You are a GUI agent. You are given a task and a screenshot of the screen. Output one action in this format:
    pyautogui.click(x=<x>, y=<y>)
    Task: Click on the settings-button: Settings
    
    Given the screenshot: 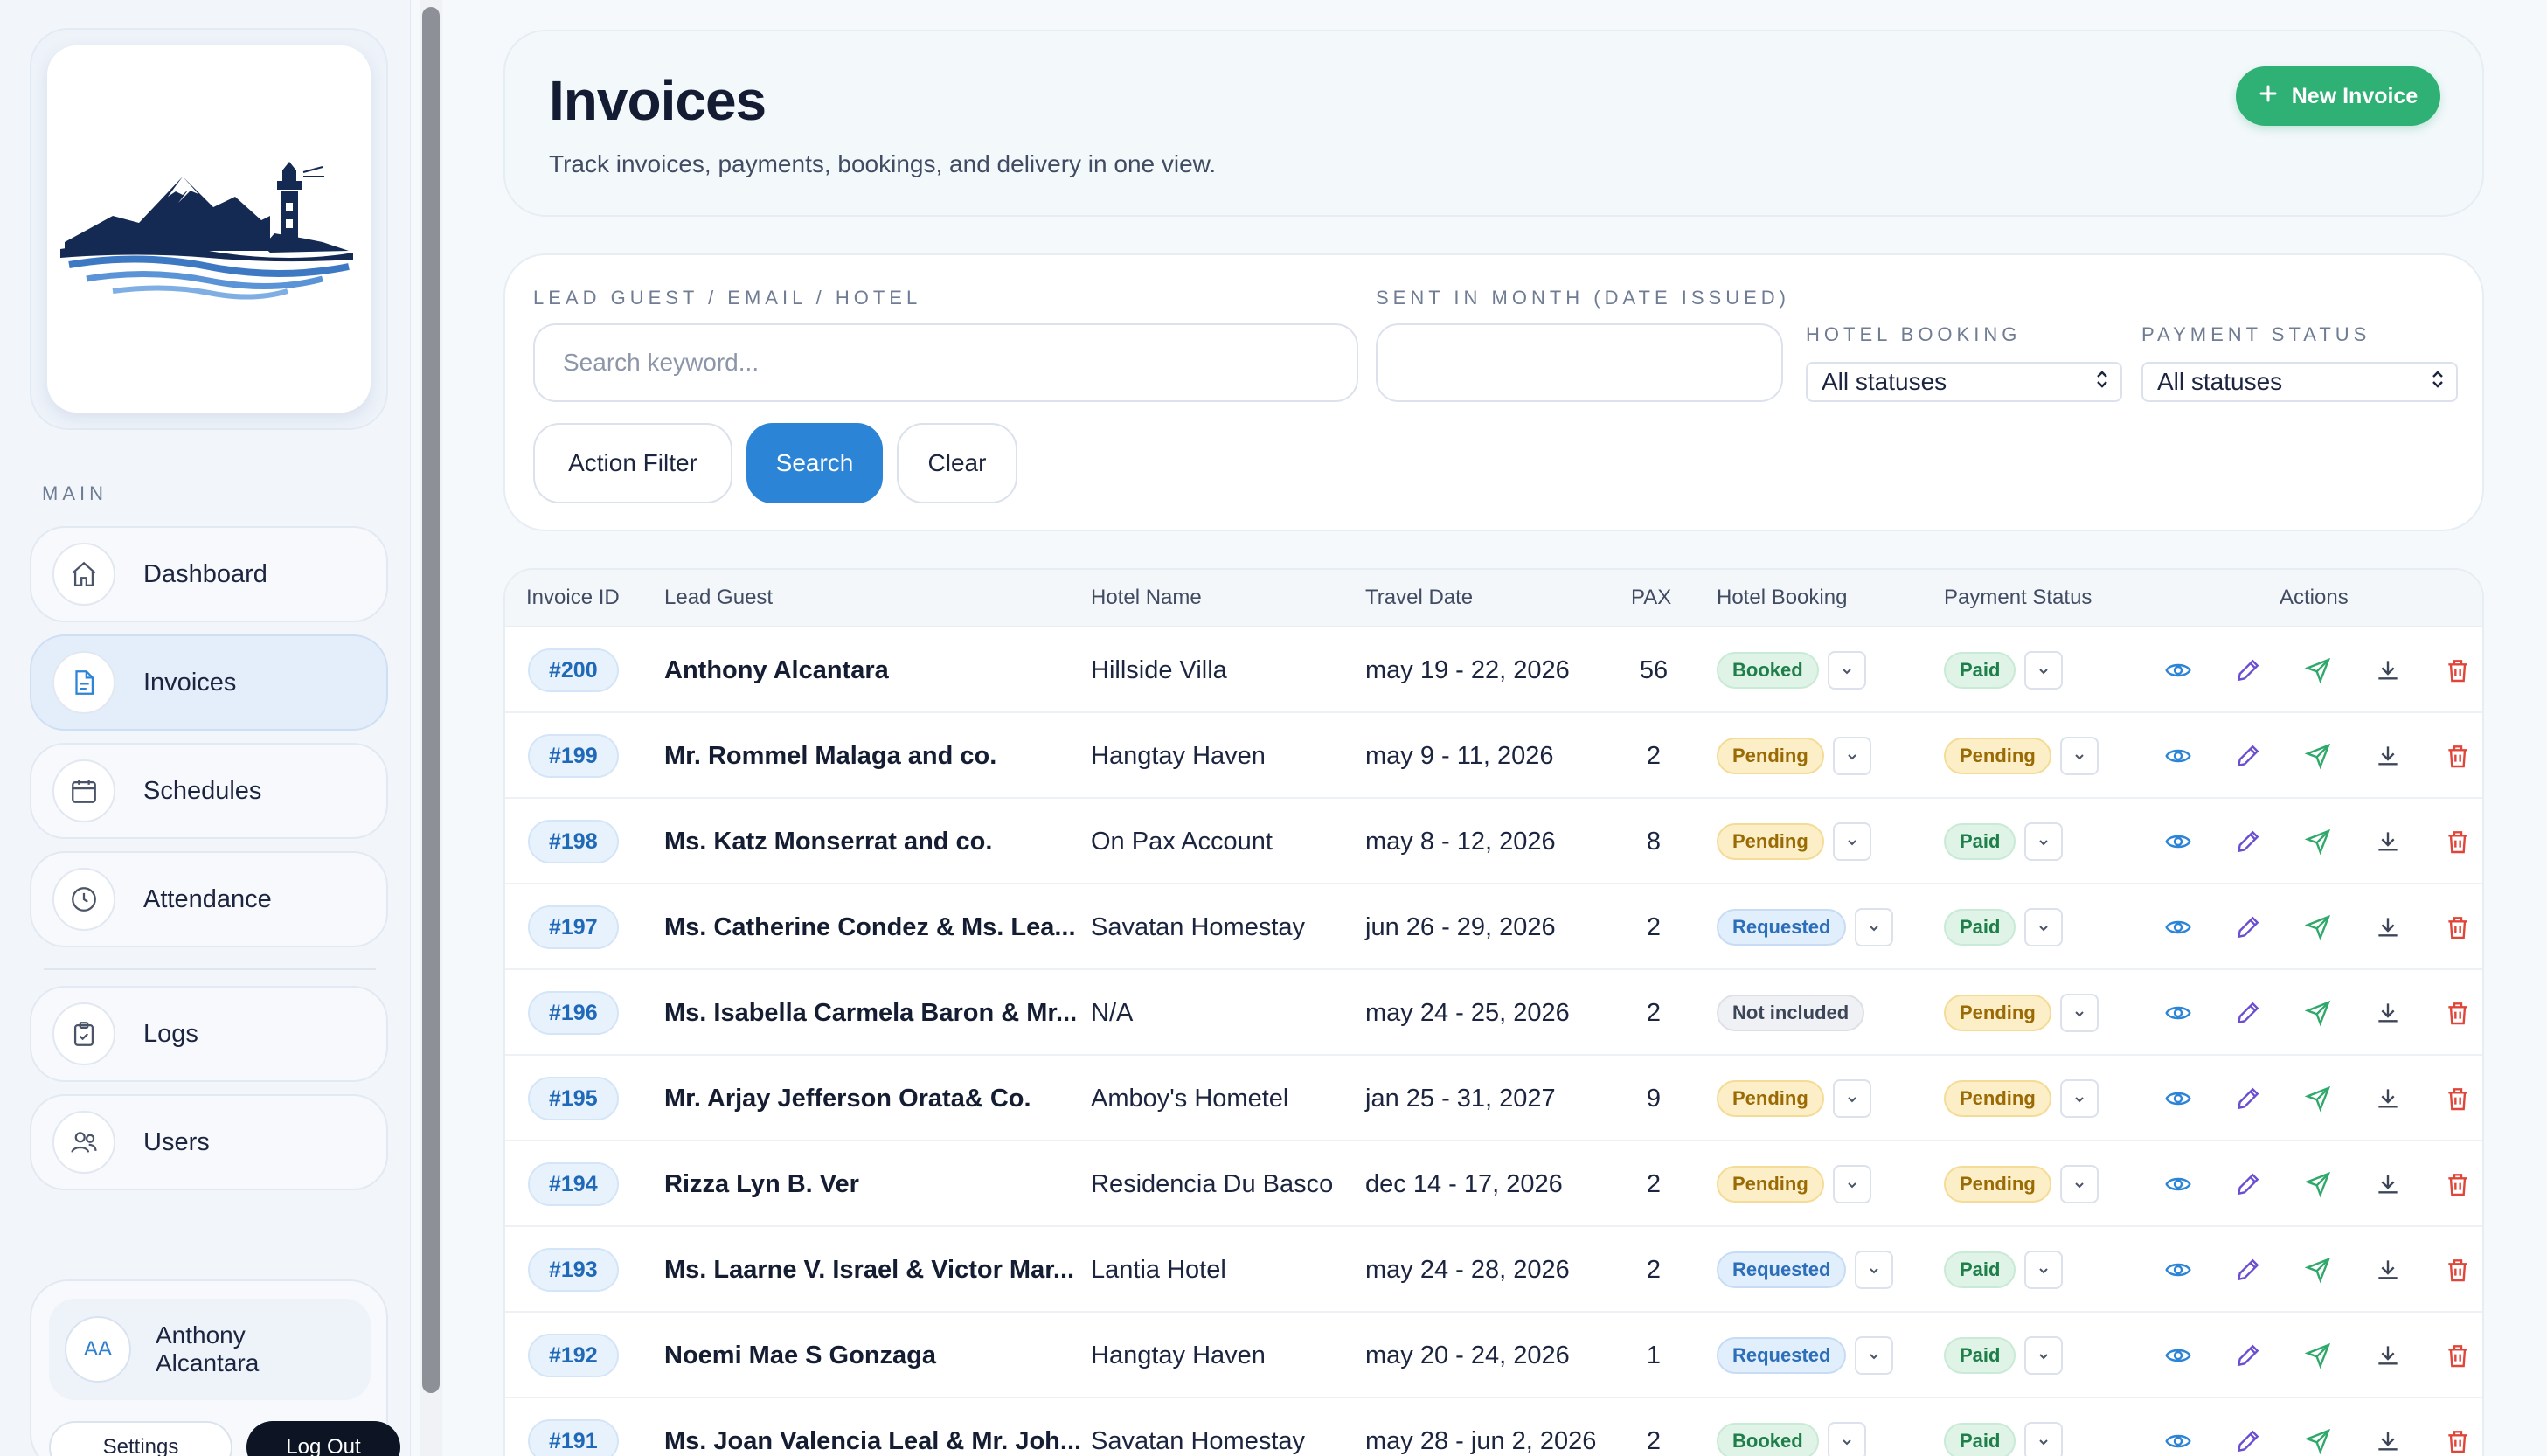 What is the action you would take?
    pyautogui.click(x=141, y=1438)
    